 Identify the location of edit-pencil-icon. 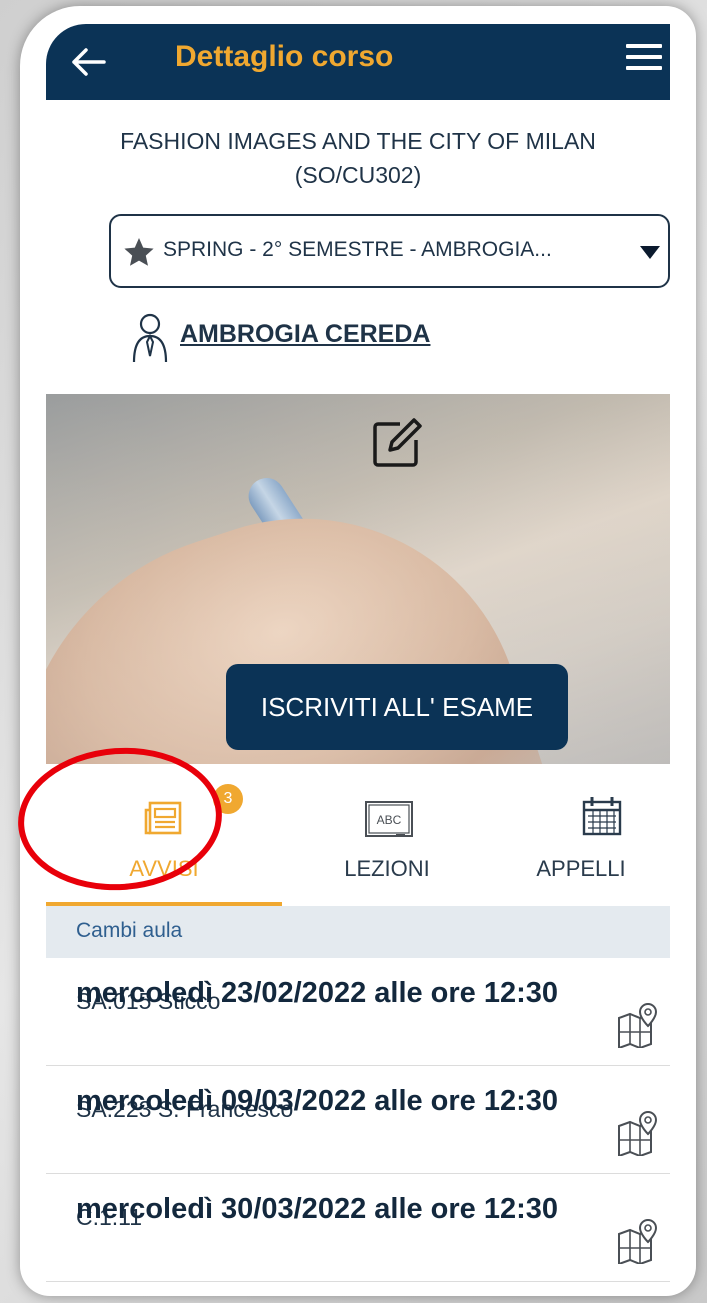
(397, 443).